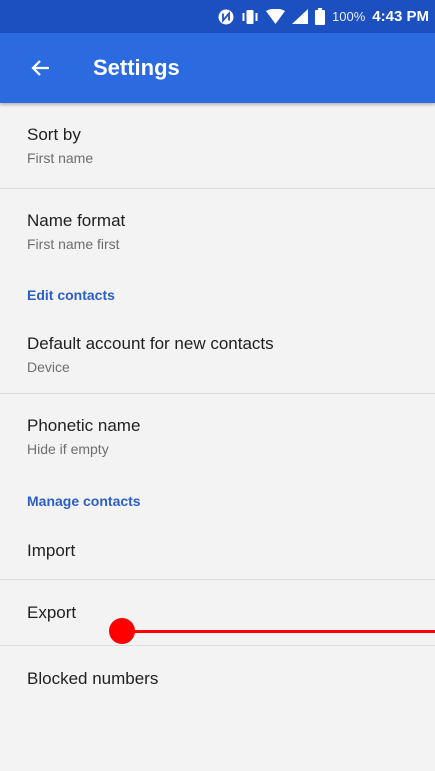  Describe the element at coordinates (217, 551) in the screenshot. I see `import-setting: Import` at that location.